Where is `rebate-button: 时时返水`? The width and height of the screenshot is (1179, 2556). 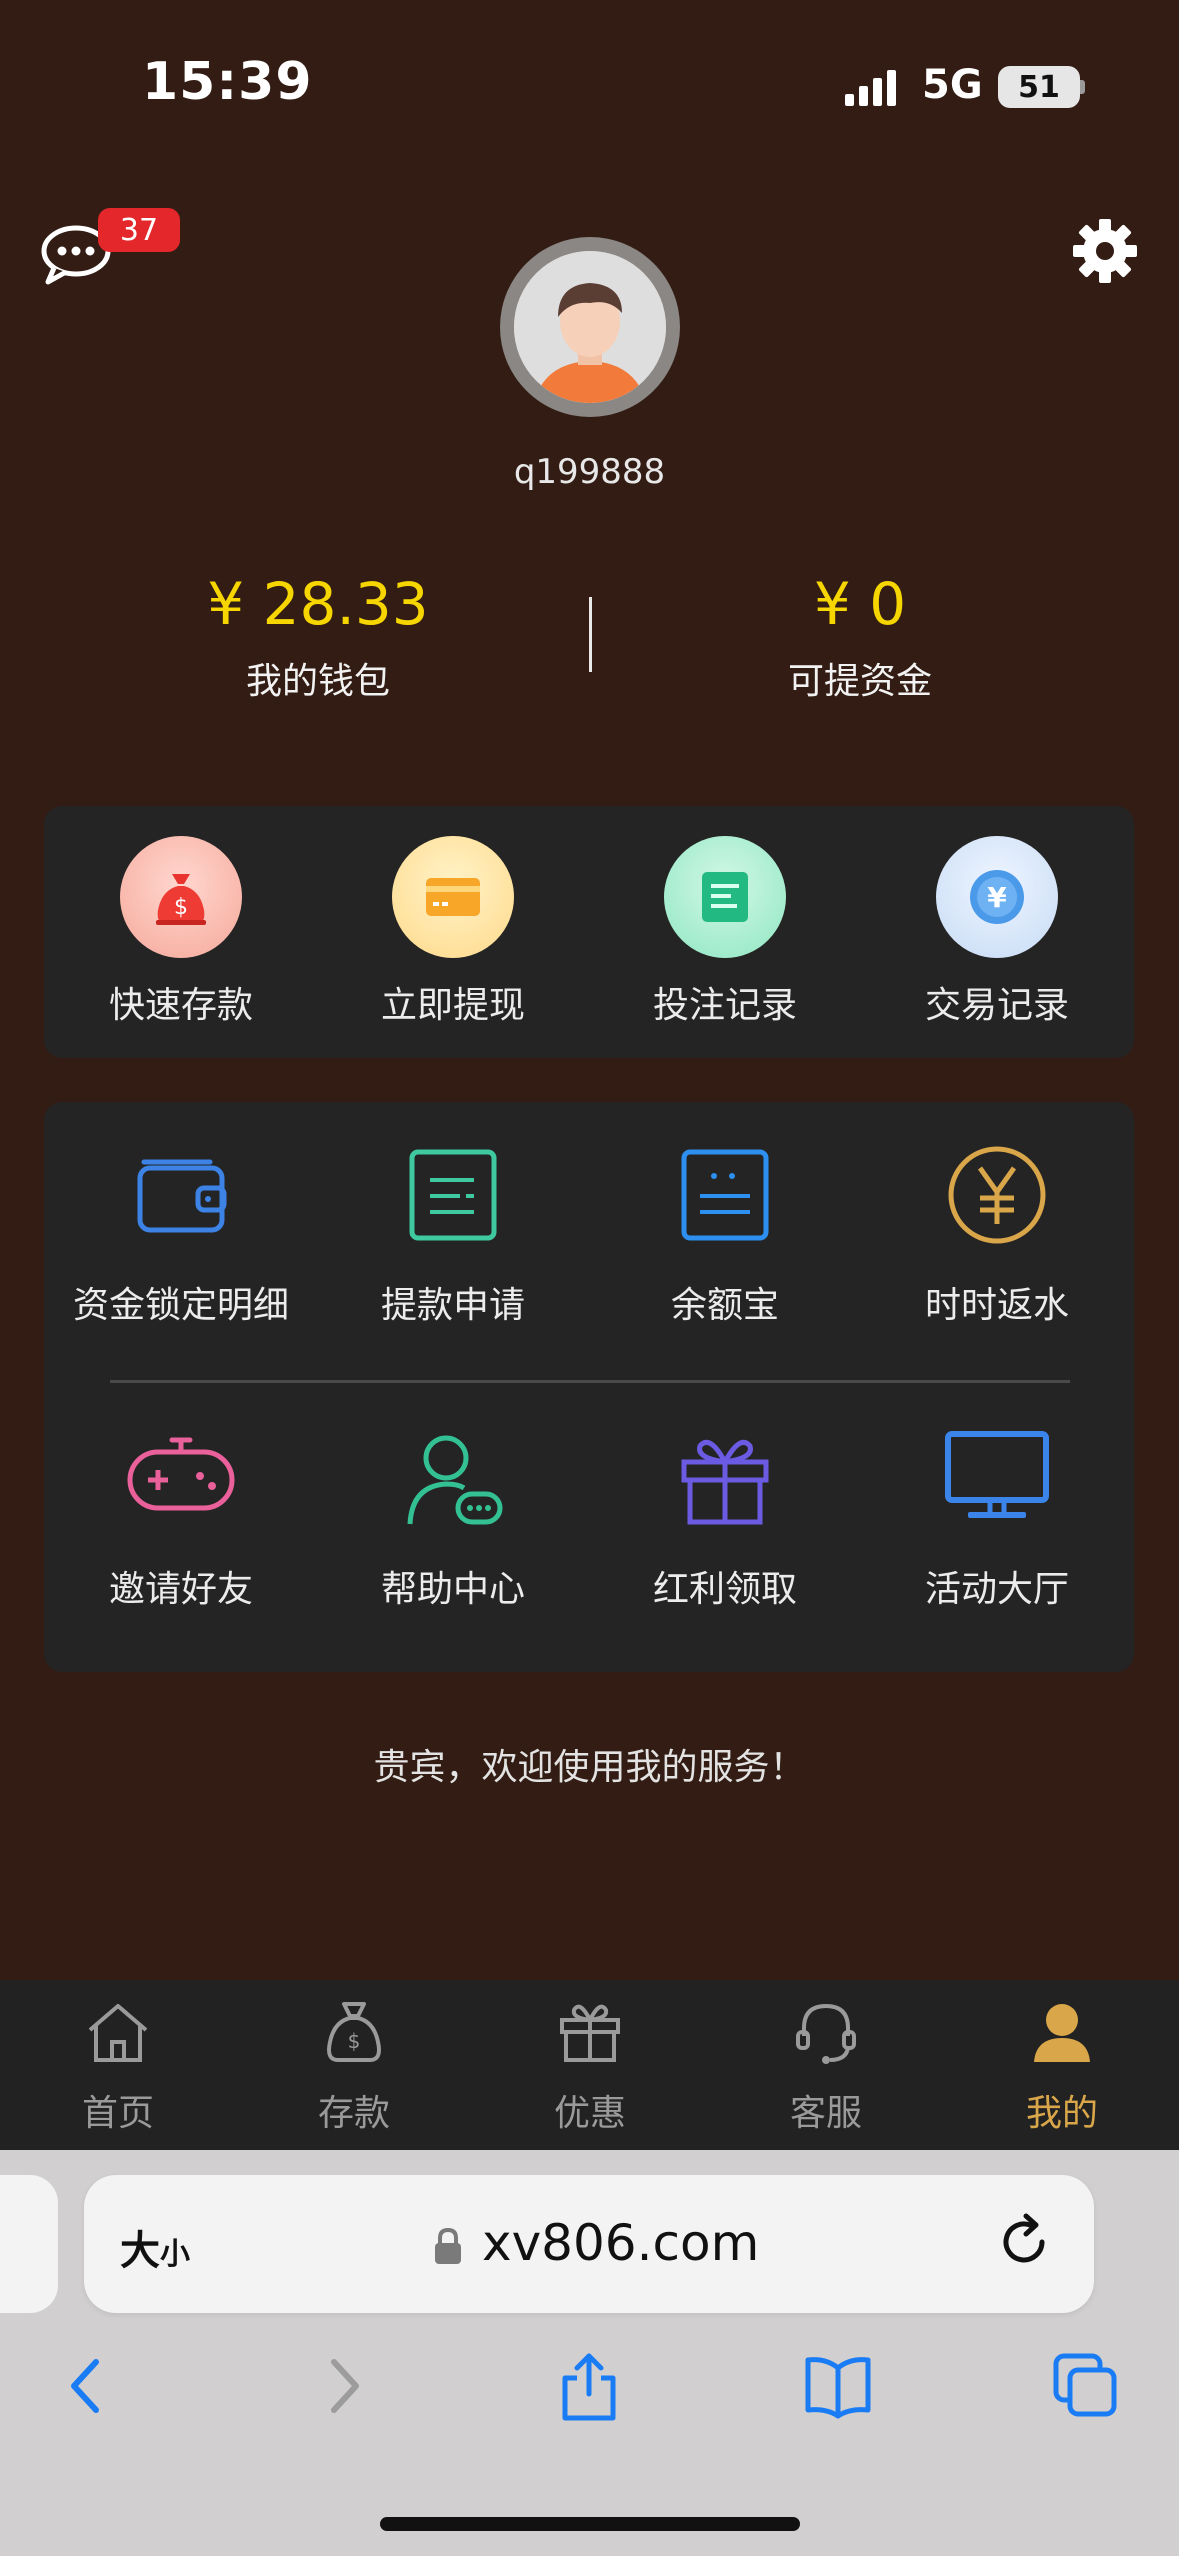
rebate-button: 时时返水 is located at coordinates (997, 1234).